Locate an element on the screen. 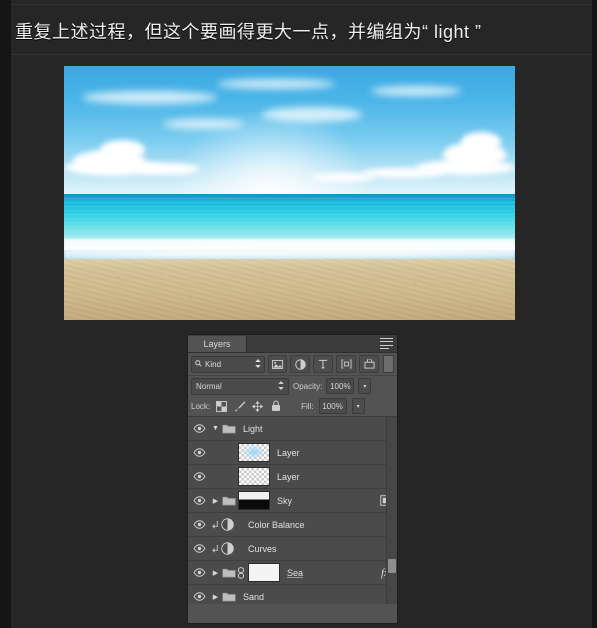 Image resolution: width=597 pixels, height=628 pixels. fill-value-field: 100% is located at coordinates (332, 406).